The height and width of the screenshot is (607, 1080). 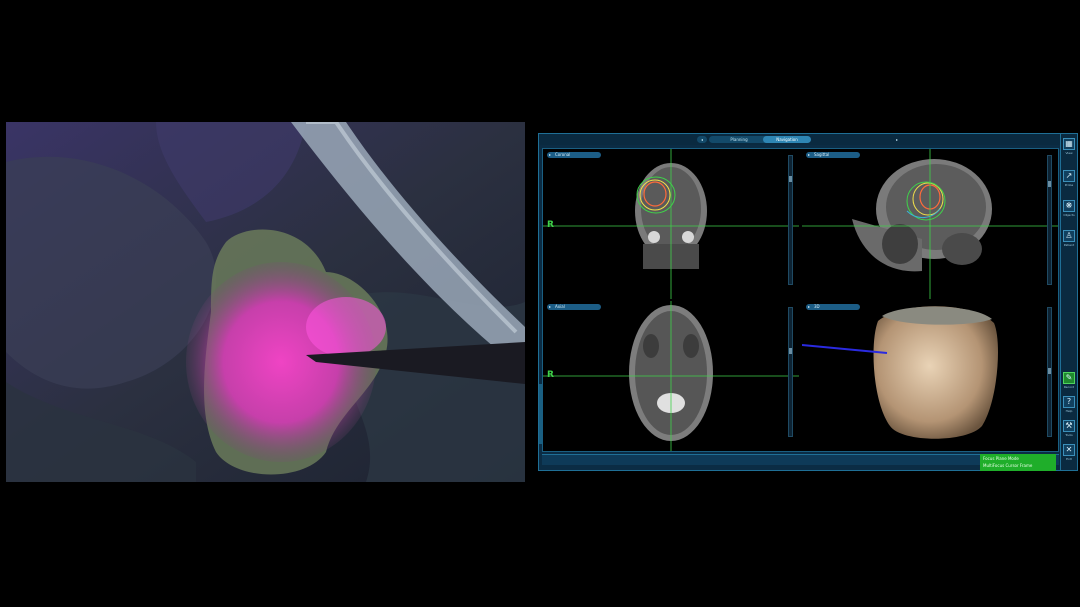 What do you see at coordinates (1018, 462) in the screenshot?
I see `status-badge: Focus Plane Mode MultiFocus Cursor Frame` at bounding box center [1018, 462].